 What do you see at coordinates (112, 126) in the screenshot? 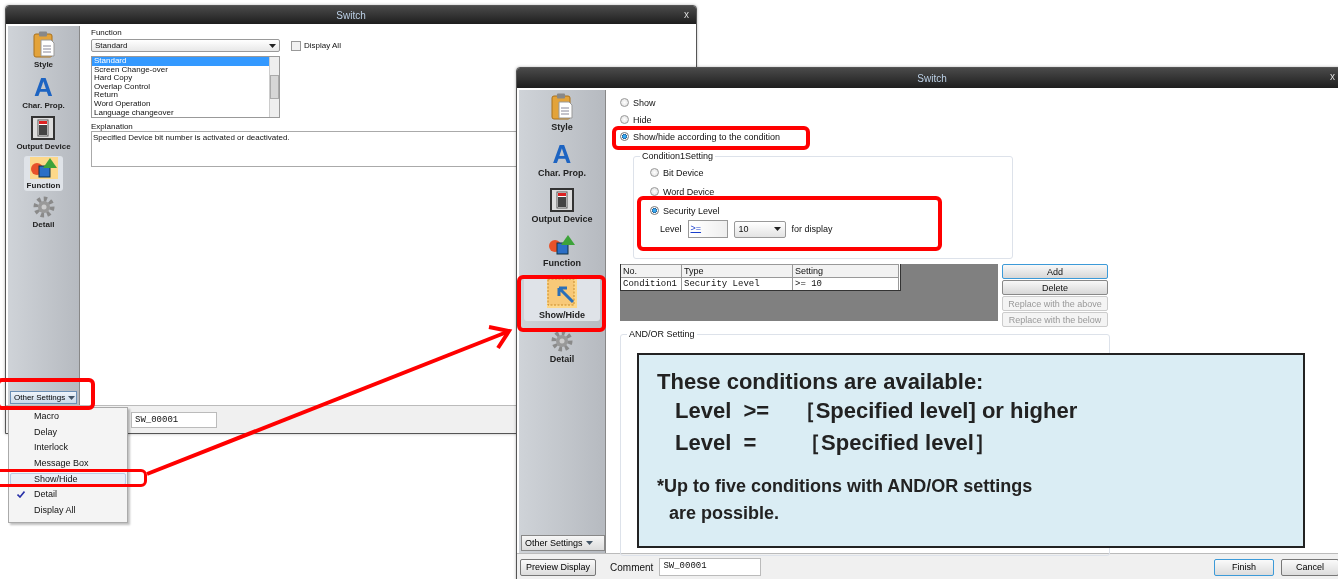
I see `field-label: Explanation` at bounding box center [112, 126].